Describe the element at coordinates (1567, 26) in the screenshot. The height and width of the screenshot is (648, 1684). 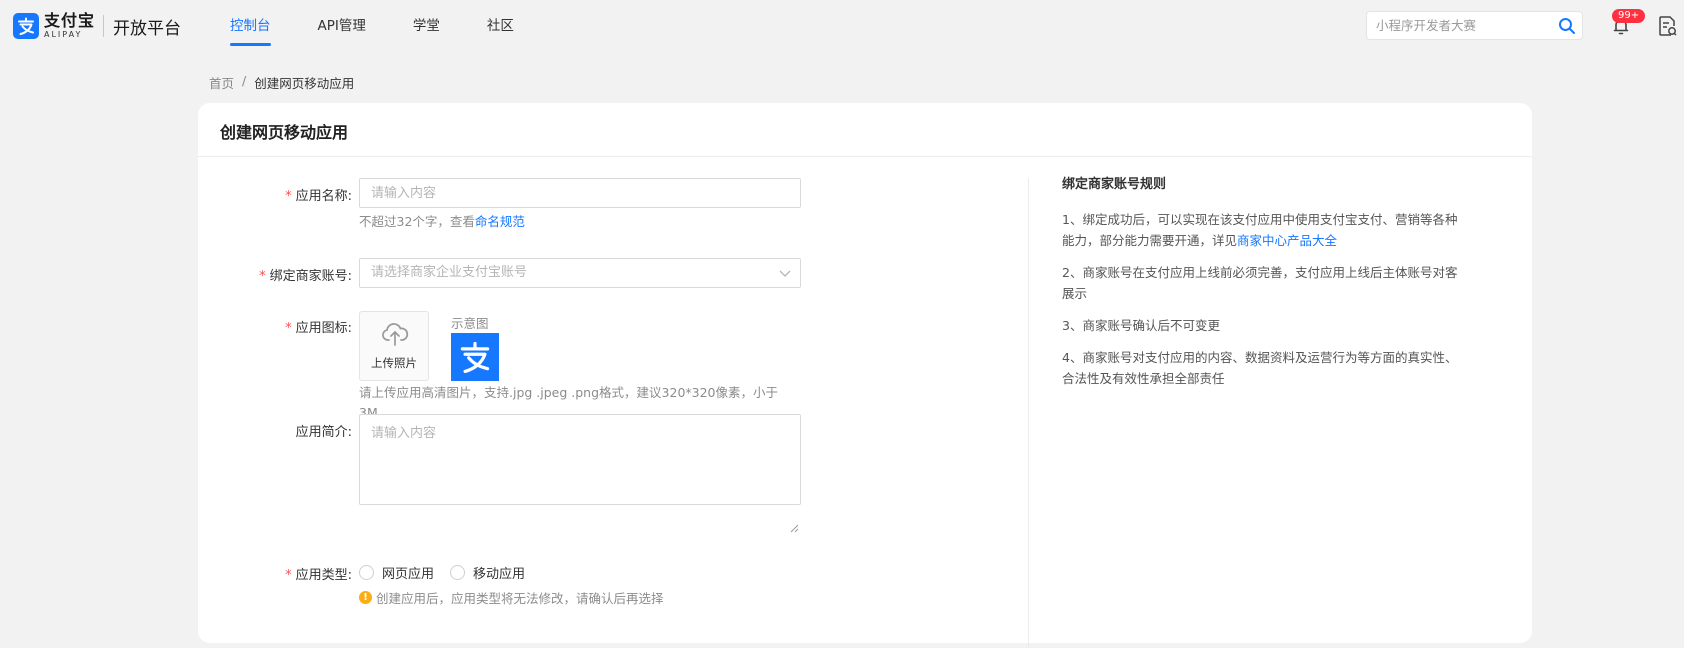
I see `search-icon` at that location.